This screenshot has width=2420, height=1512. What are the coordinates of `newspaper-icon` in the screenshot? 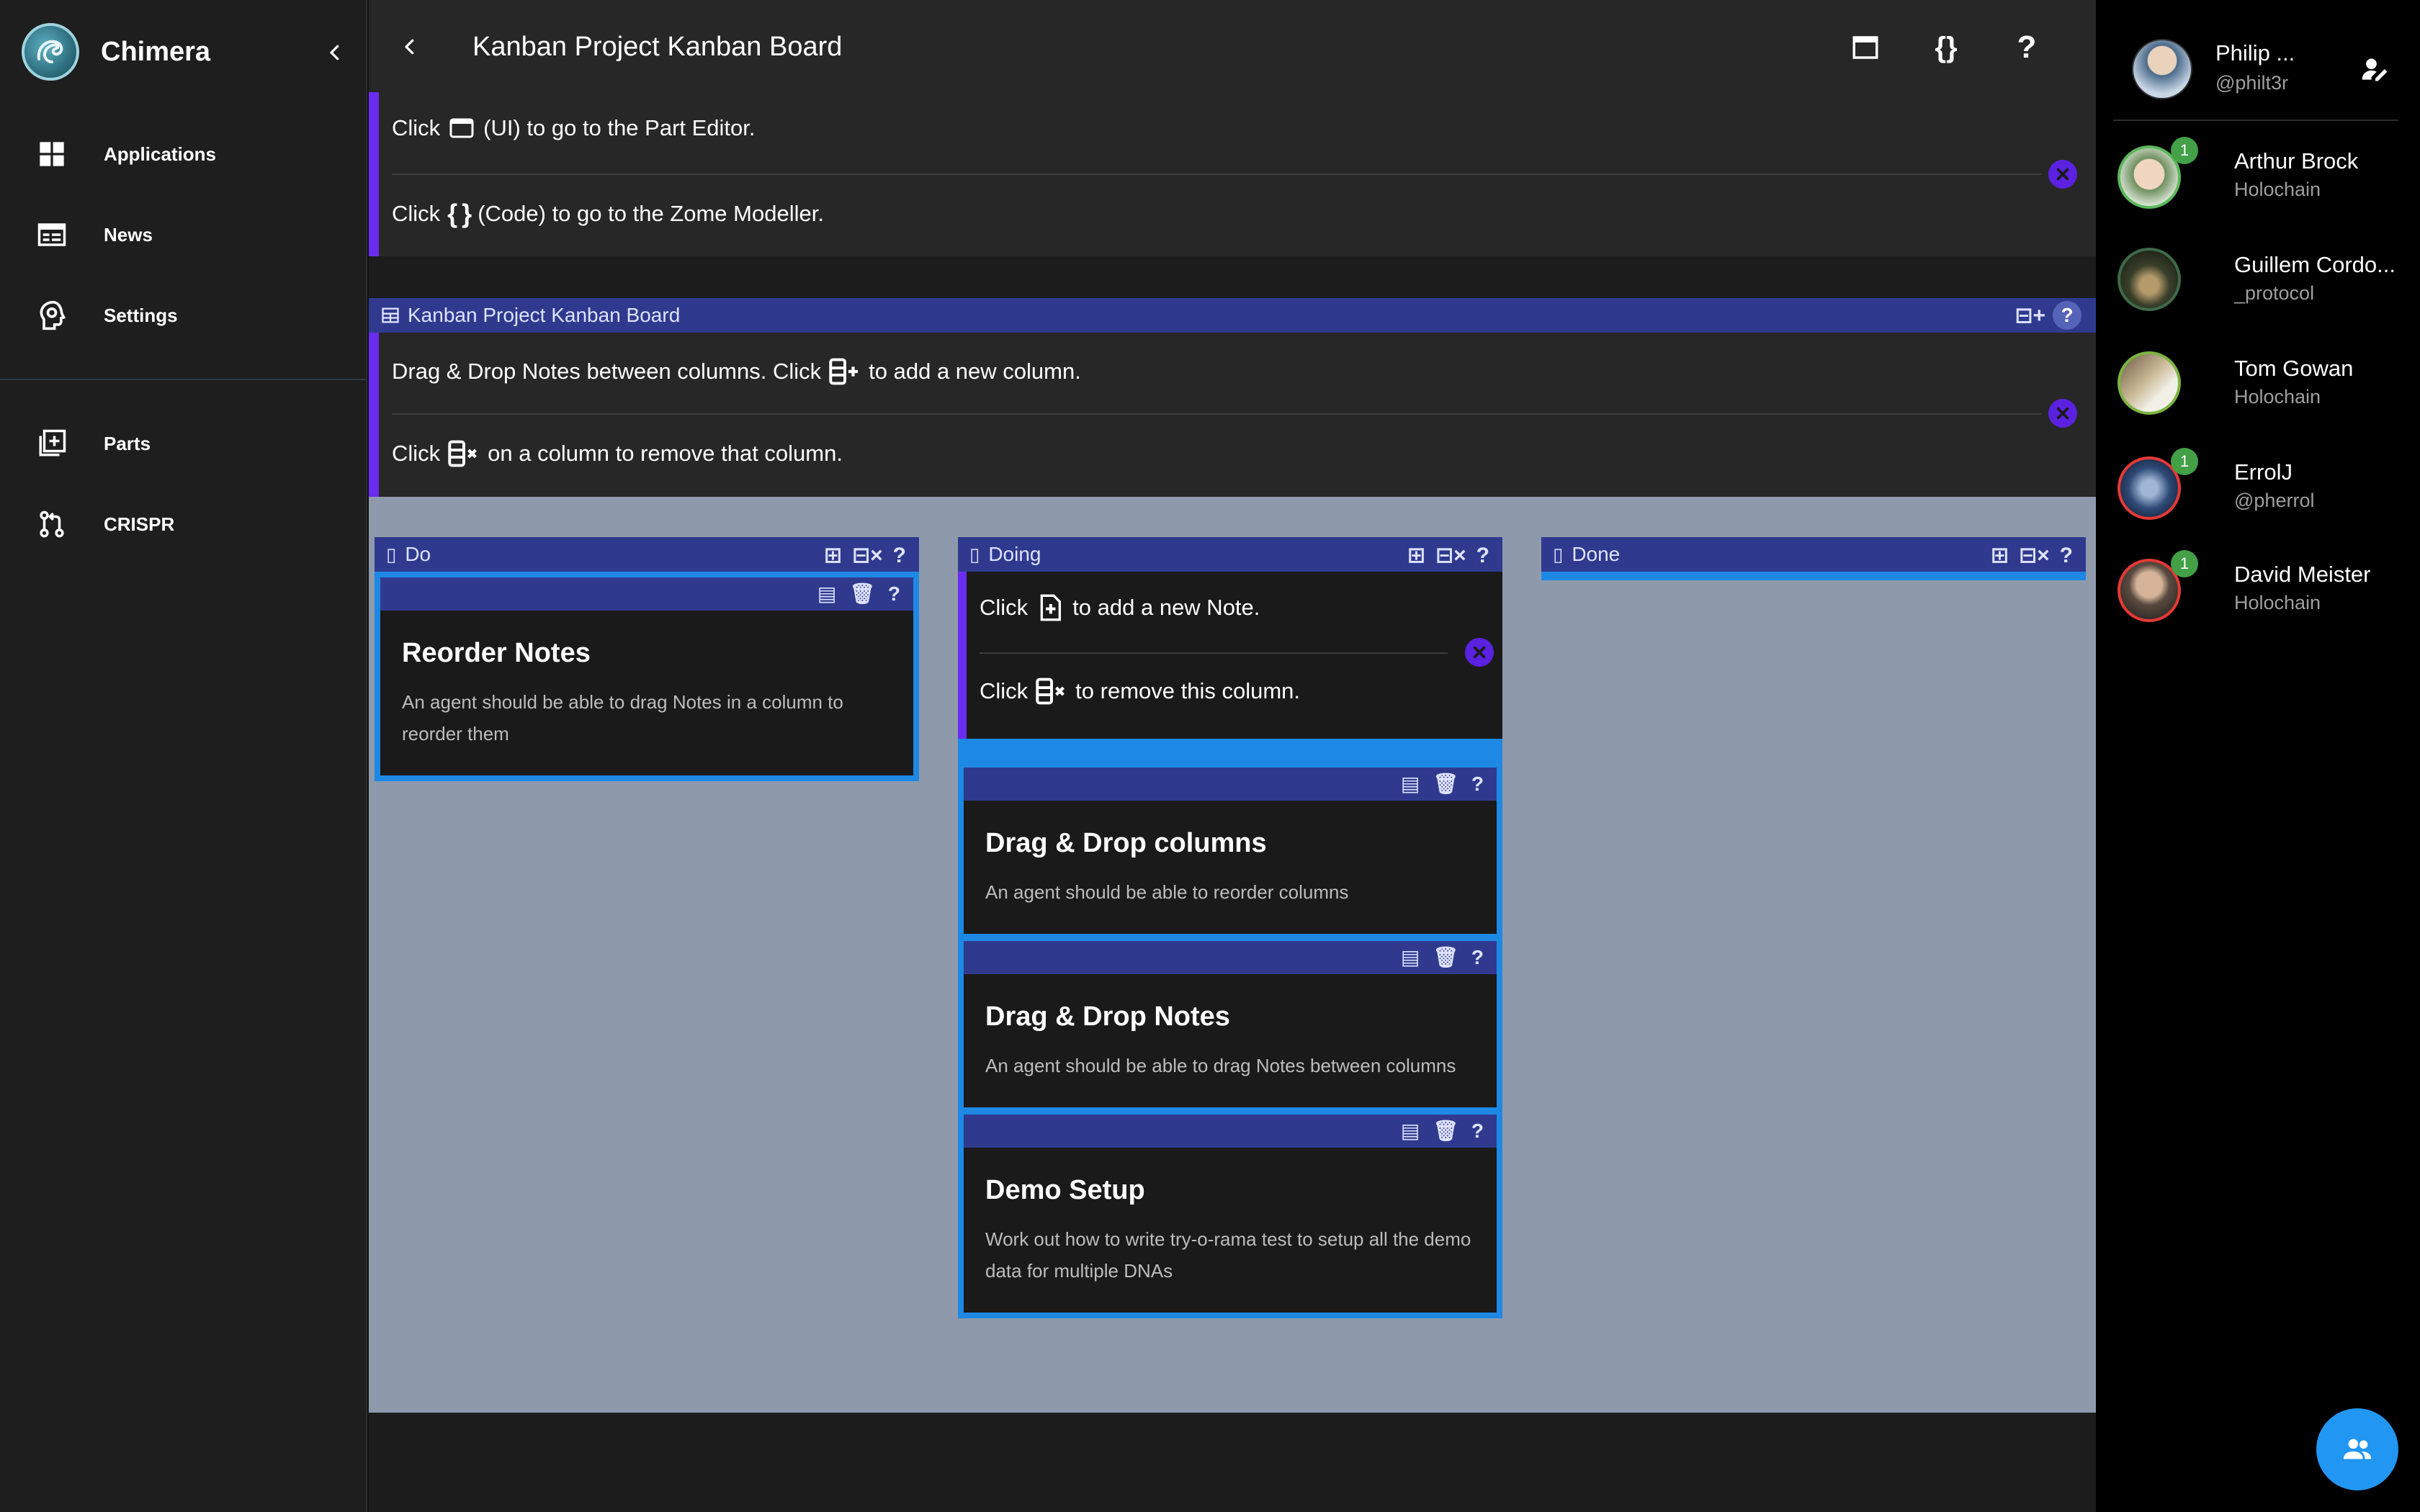 It's located at (52, 235).